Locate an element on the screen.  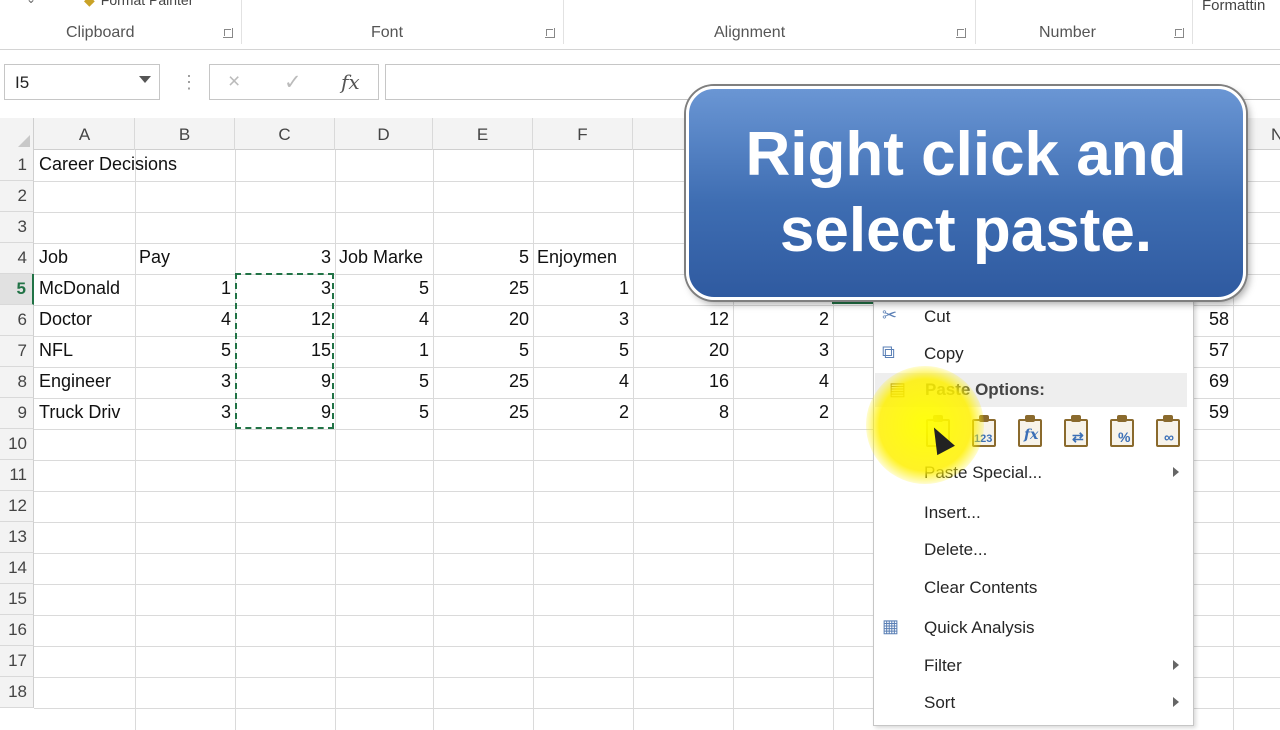
cell-j7: 57 is located at coordinates (1213, 351).